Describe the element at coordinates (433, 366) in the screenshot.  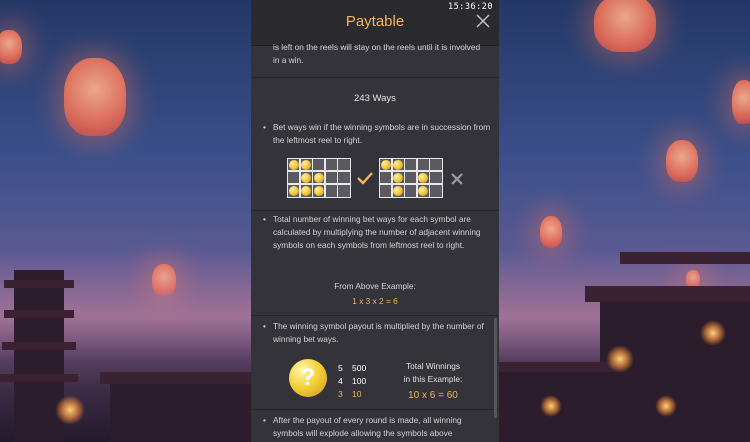
I see `total-label-line1: Total Winnings` at that location.